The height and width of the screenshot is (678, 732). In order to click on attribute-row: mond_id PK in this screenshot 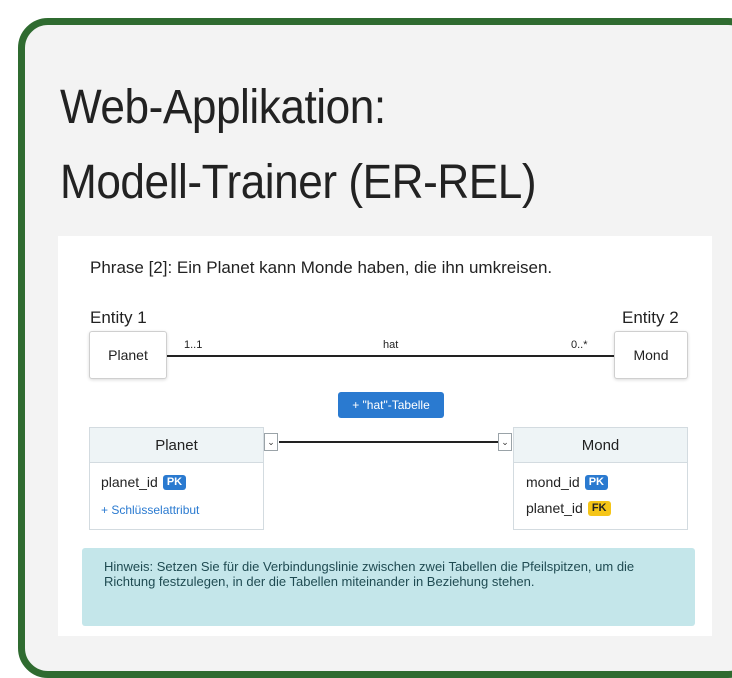, I will do `click(567, 482)`.